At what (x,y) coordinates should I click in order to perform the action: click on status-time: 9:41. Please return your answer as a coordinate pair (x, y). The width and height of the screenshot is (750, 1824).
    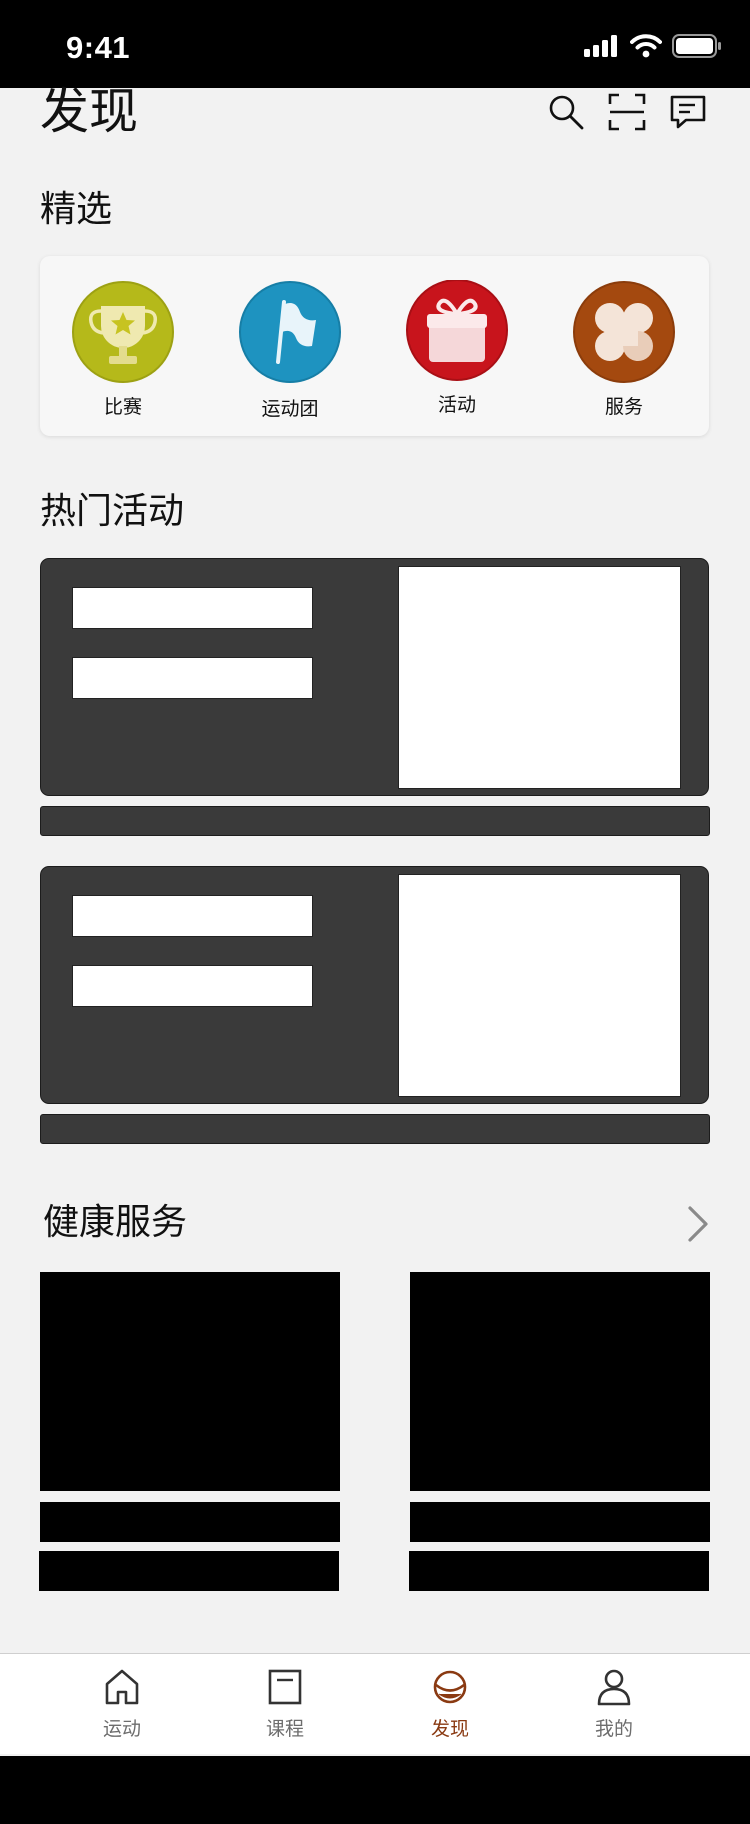
    Looking at the image, I should click on (98, 47).